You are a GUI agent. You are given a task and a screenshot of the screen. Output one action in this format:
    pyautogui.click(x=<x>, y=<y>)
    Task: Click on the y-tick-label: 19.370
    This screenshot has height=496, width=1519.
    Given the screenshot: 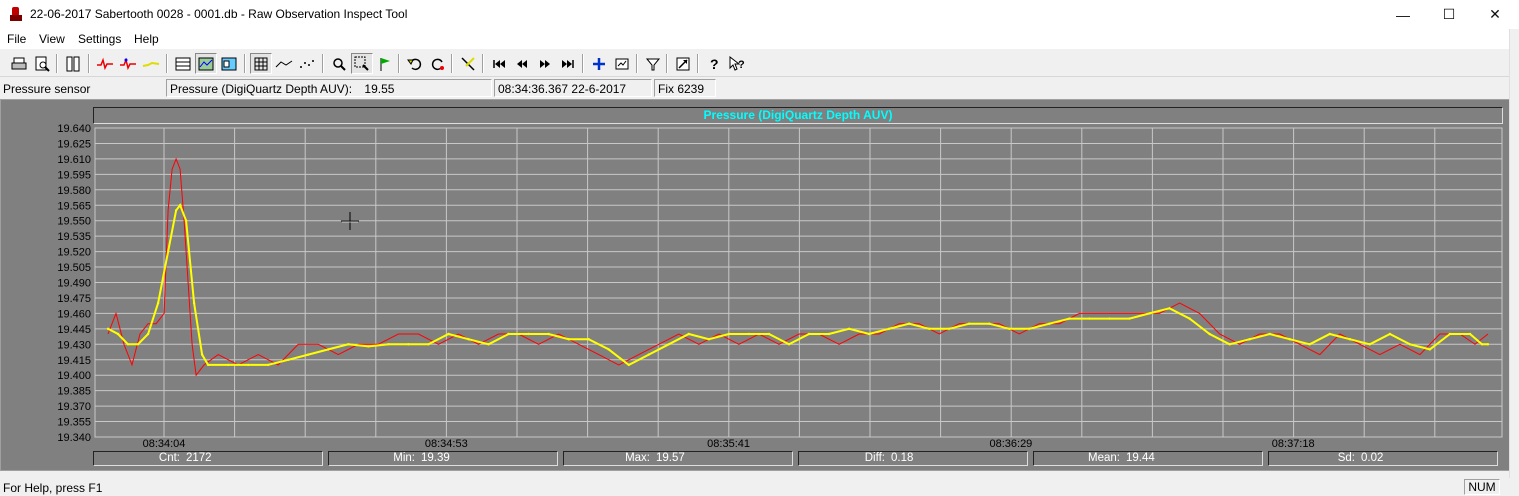 What is the action you would take?
    pyautogui.click(x=74, y=407)
    